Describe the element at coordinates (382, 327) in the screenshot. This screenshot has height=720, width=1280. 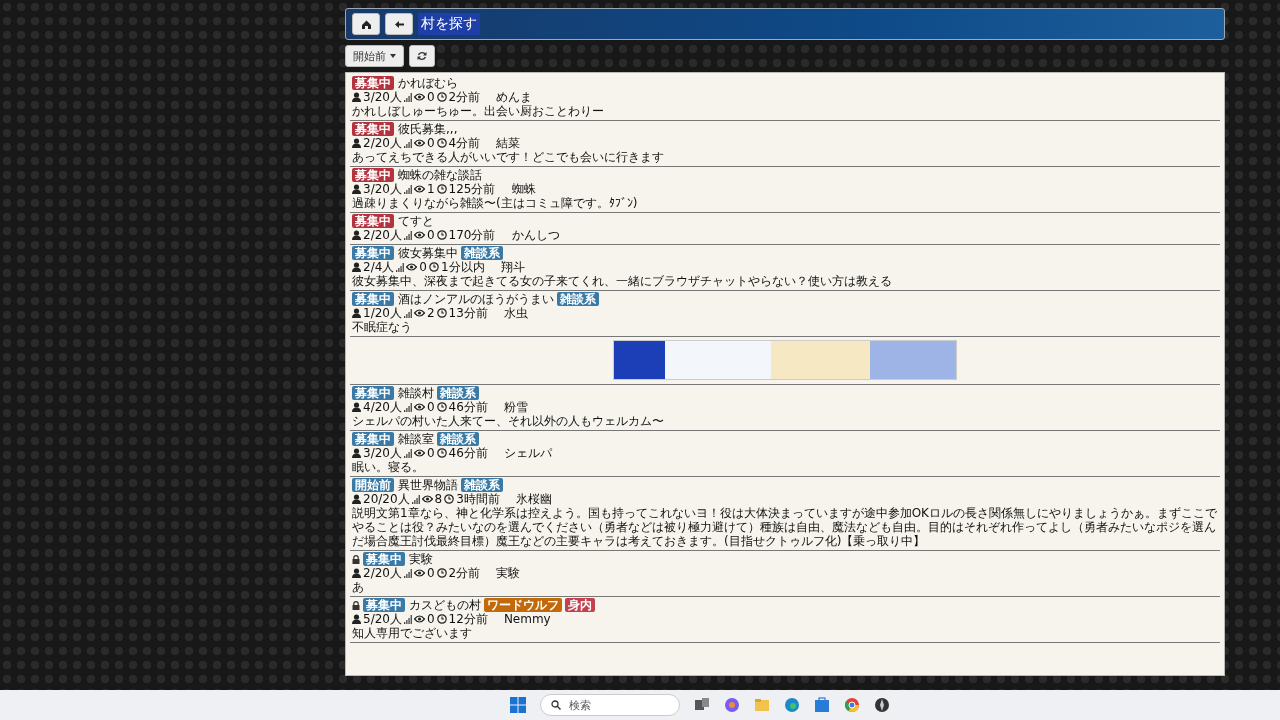
I see `room-description: 不眠症なう` at that location.